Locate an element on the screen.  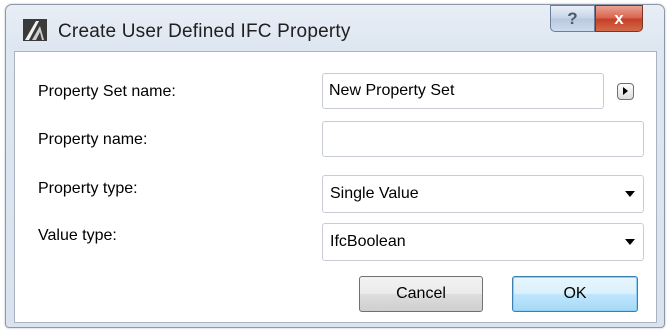
close-icon: x is located at coordinates (619, 18).